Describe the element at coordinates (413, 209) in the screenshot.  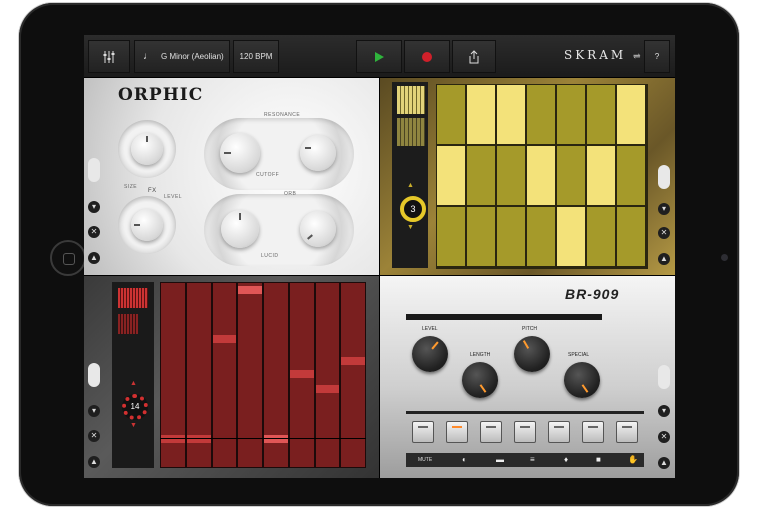
I see `step-count-dial: 3` at that location.